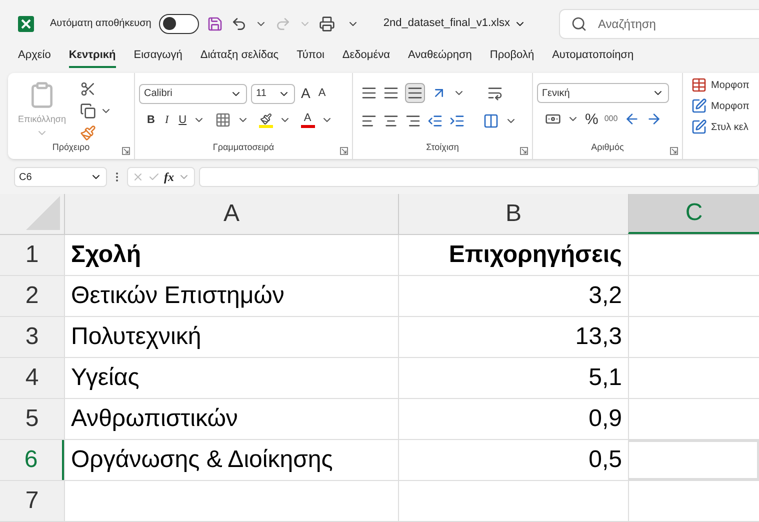 The width and height of the screenshot is (759, 522). I want to click on underline-button: U, so click(182, 120).